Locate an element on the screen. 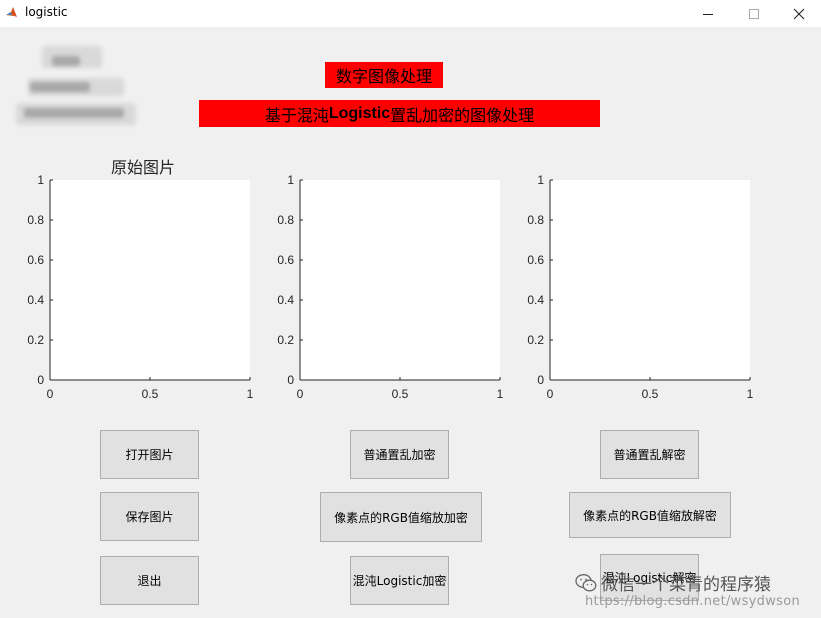 The width and height of the screenshot is (821, 618). axes-encrypted-image: 0 0.5 1 0 0.2 0.4 0.6 0.8 1 is located at coordinates (390, 287).